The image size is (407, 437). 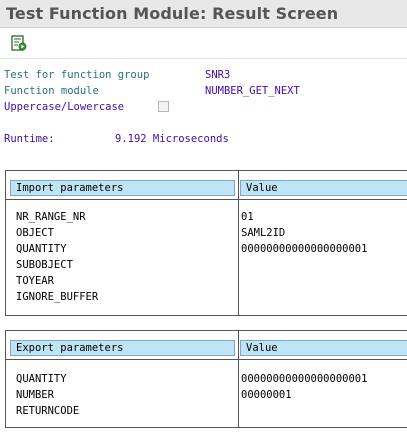 I want to click on function-group-value: SNR3, so click(x=218, y=75).